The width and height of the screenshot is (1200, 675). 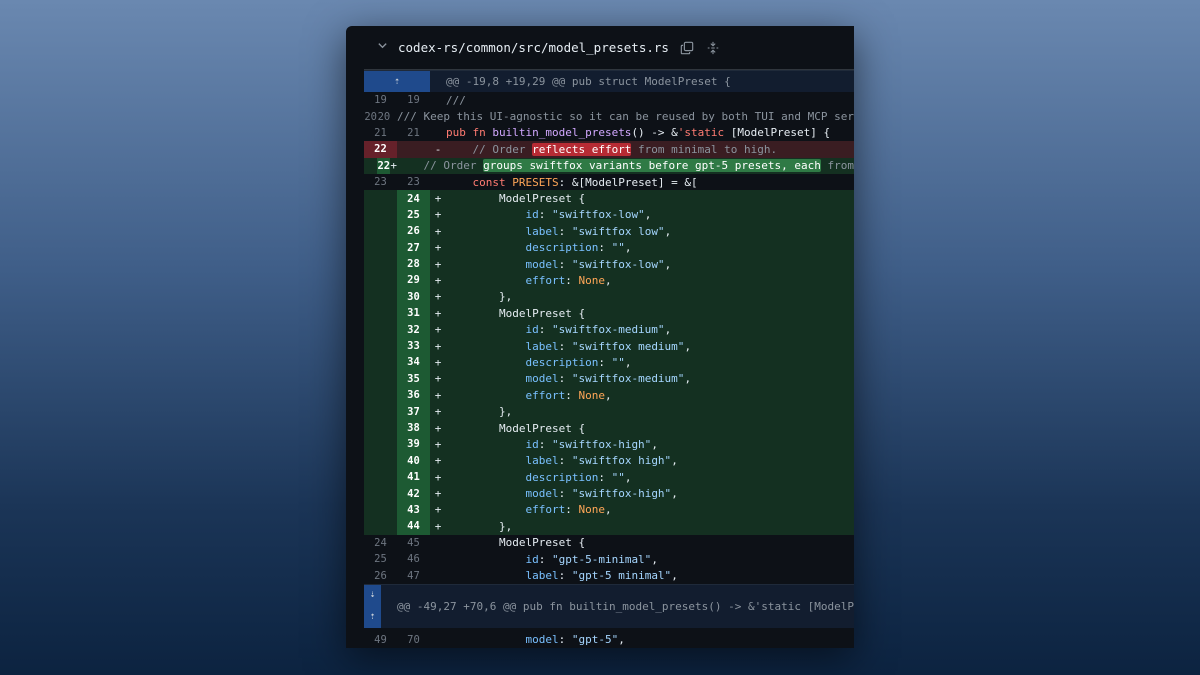 What do you see at coordinates (380, 133) in the screenshot?
I see `old-line-number: 21` at bounding box center [380, 133].